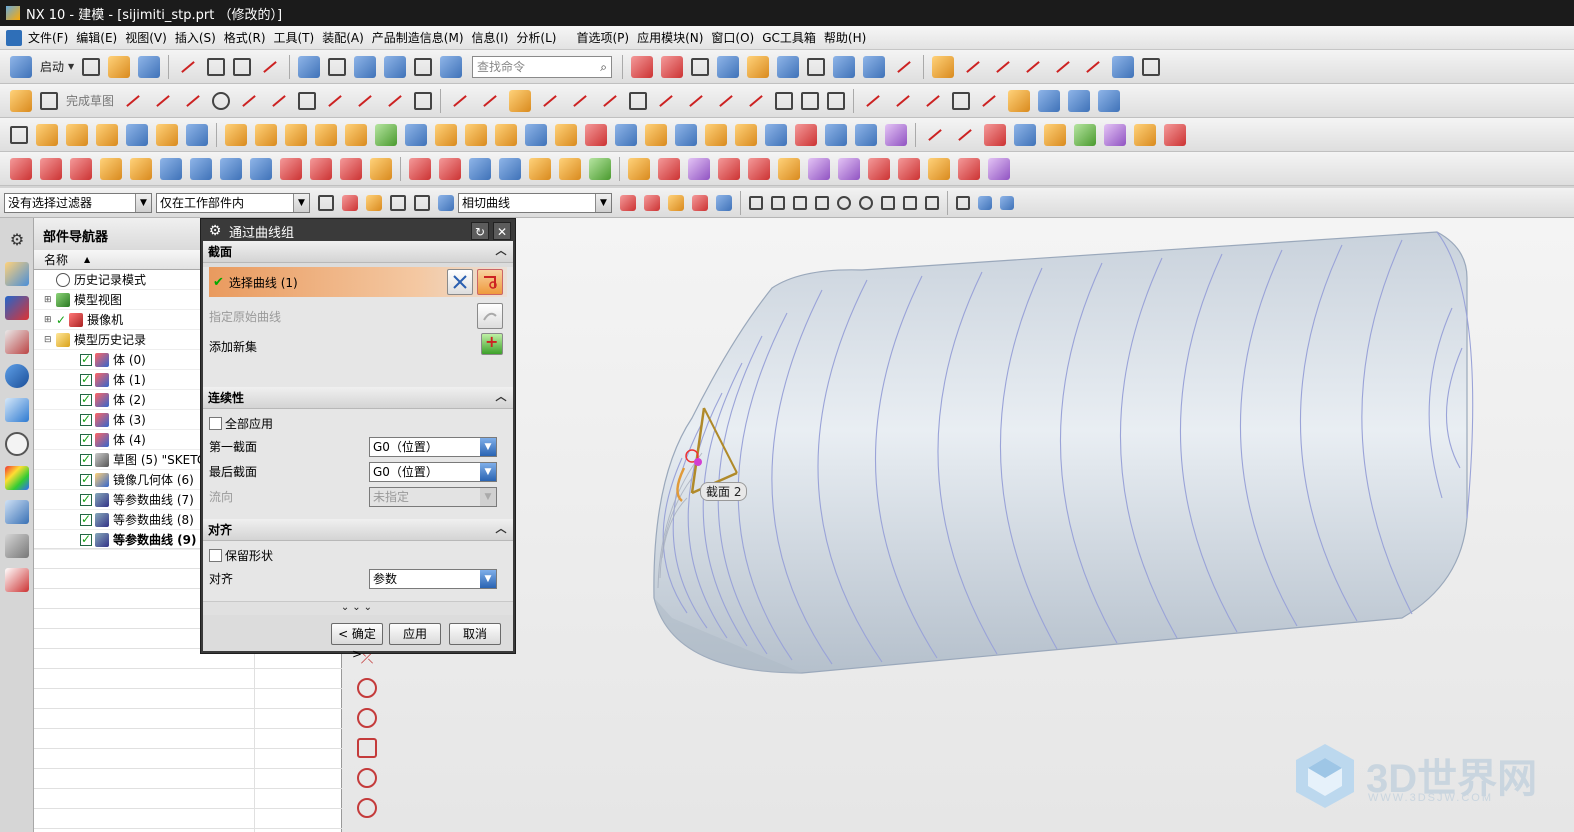 This screenshot has width=1574, height=832. What do you see at coordinates (696, 101) in the screenshot?
I see `auto-constrain-icon` at bounding box center [696, 101].